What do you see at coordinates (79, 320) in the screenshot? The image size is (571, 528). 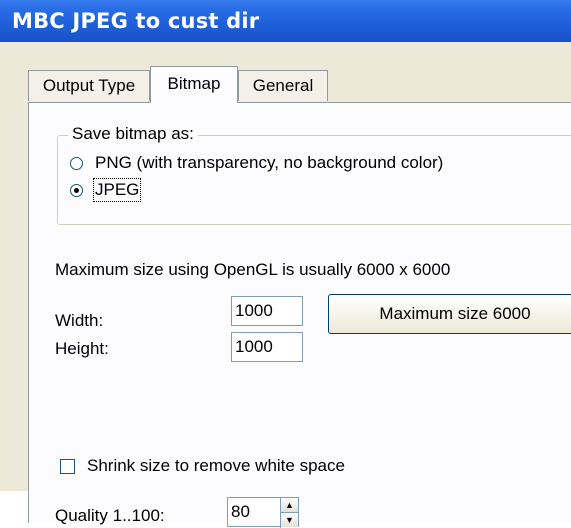 I see `width-label: Width:` at bounding box center [79, 320].